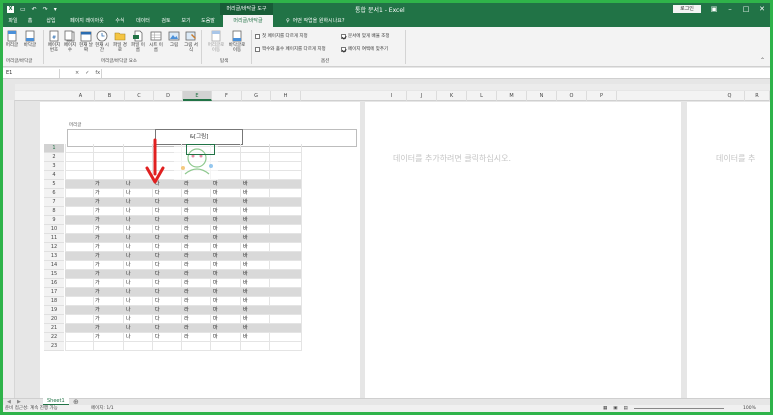 Image resolution: width=773 pixels, height=415 pixels. Describe the element at coordinates (216, 41) in the screenshot. I see `go-to-header-button: 머리글로 이동` at that location.